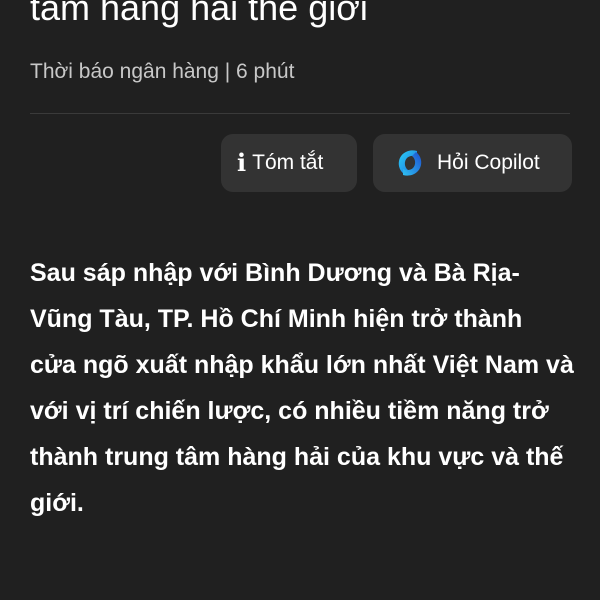 This screenshot has width=600, height=600. I want to click on info-icon: i, so click(242, 162).